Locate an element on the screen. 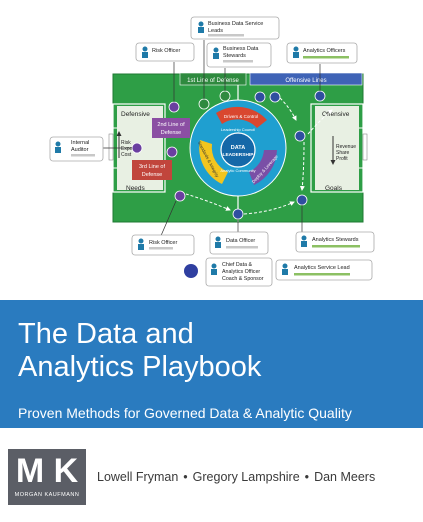 This screenshot has width=423, height=522. right-goal is located at coordinates (365, 147).